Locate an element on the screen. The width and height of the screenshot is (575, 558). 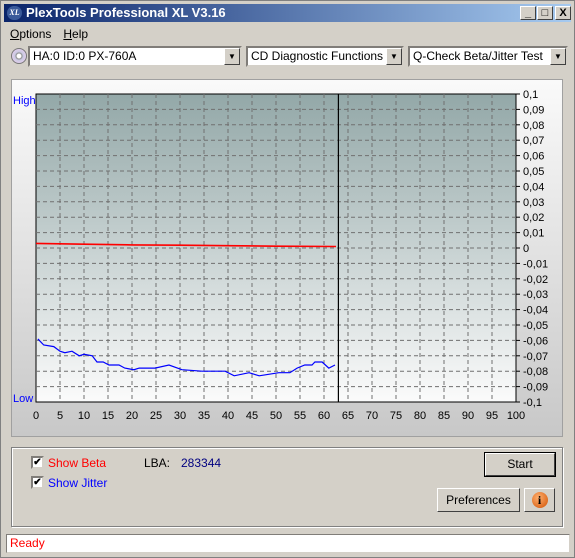
start-button: Start is located at coordinates (520, 464).